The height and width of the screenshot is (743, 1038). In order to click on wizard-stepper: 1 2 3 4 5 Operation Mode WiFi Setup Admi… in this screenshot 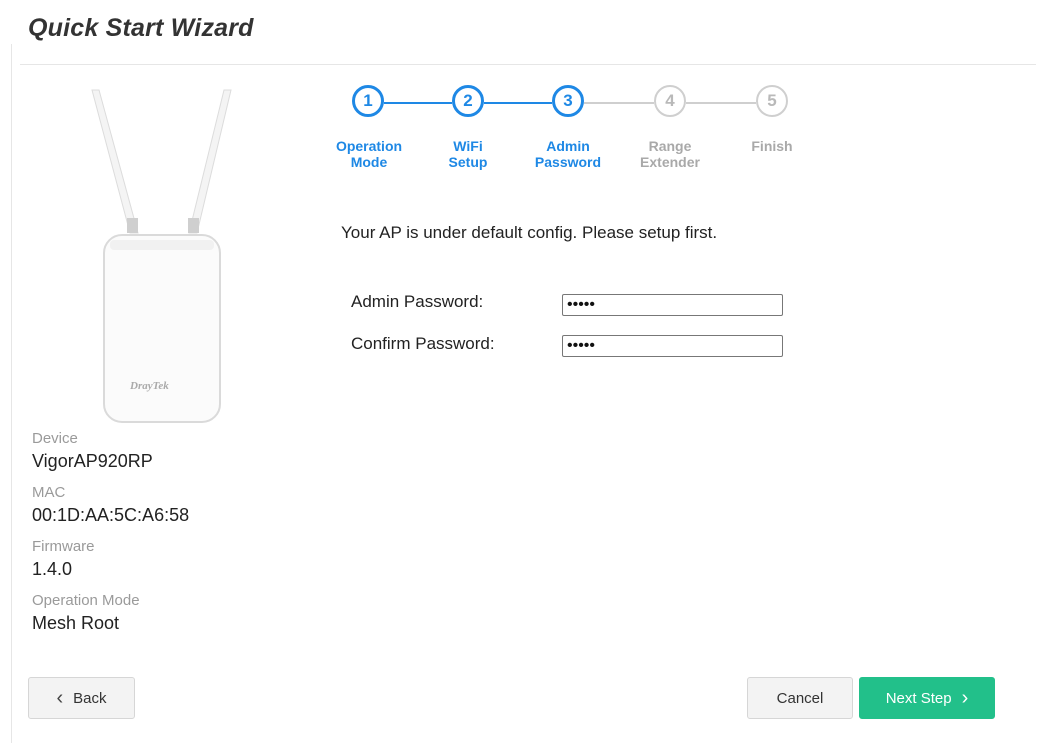, I will do `click(572, 132)`.